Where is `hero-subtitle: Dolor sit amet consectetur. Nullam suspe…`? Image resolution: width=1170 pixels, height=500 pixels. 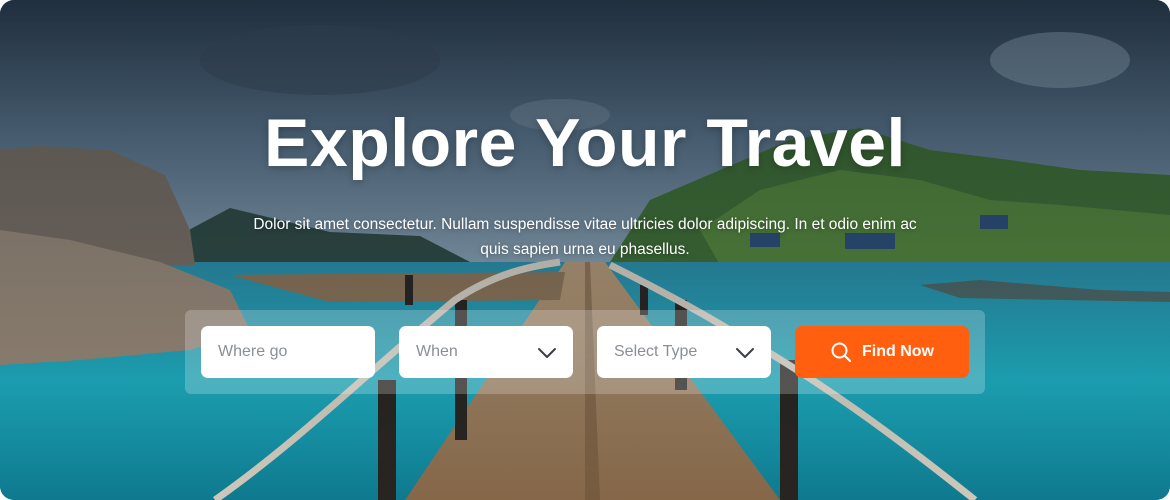 hero-subtitle: Dolor sit amet consectetur. Nullam suspe… is located at coordinates (585, 237).